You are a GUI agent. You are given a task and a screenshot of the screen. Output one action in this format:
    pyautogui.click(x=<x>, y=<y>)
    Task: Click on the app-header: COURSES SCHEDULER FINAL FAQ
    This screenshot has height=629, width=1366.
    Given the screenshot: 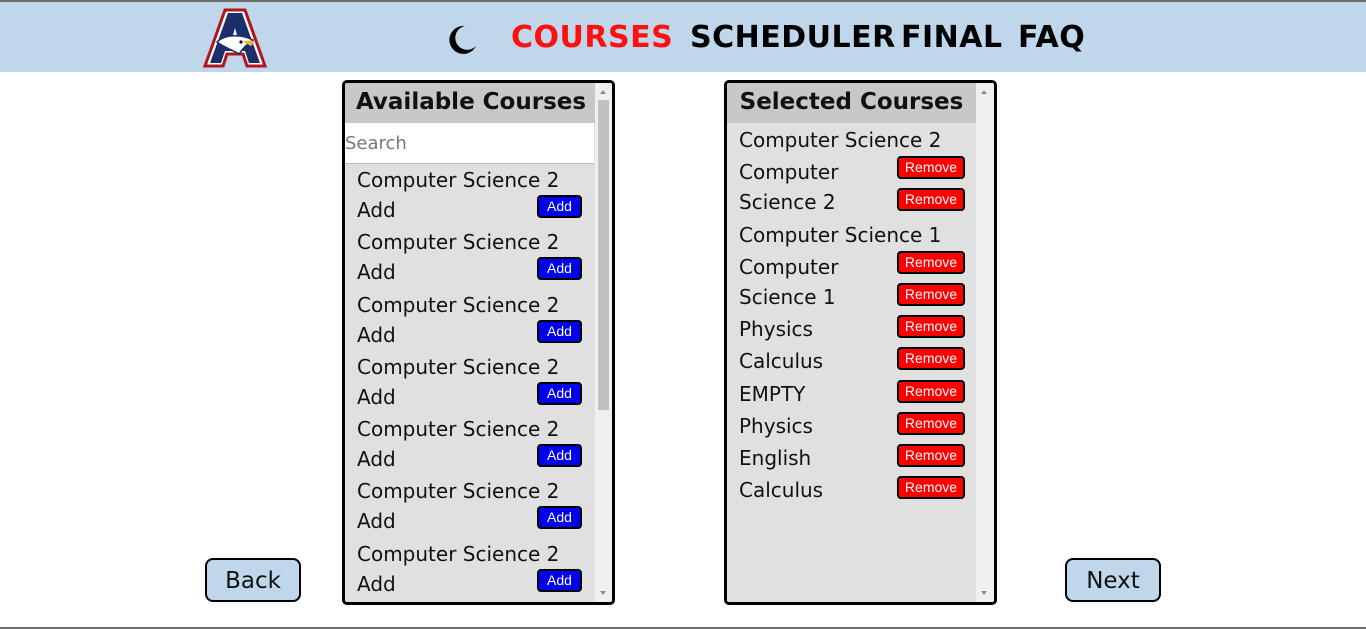 What is the action you would take?
    pyautogui.click(x=683, y=37)
    